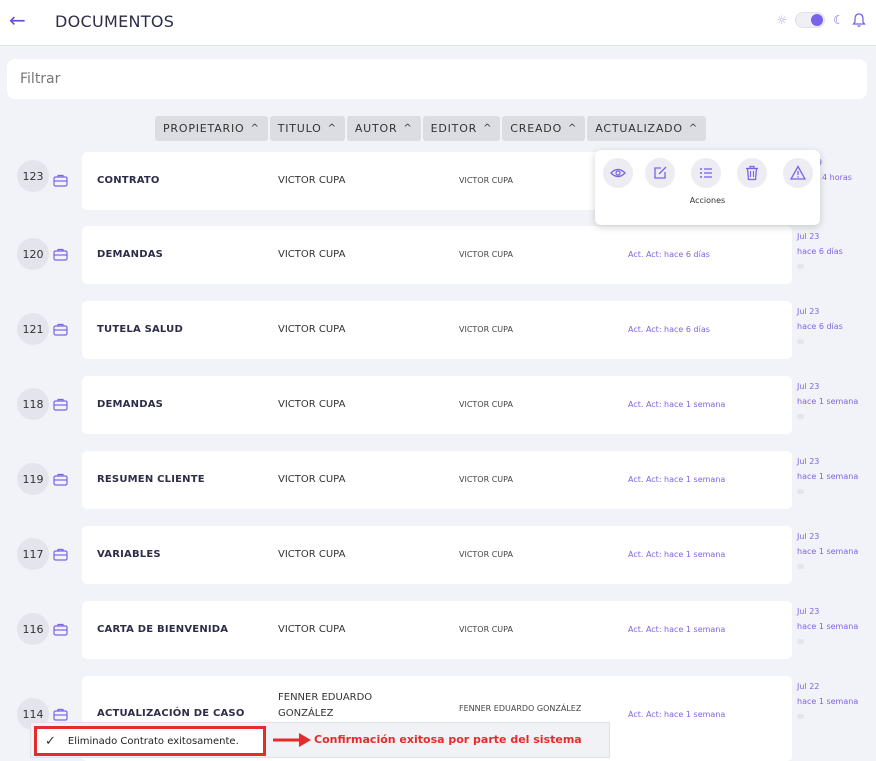 The width and height of the screenshot is (876, 761). I want to click on created-date: Jul 22, so click(808, 686).